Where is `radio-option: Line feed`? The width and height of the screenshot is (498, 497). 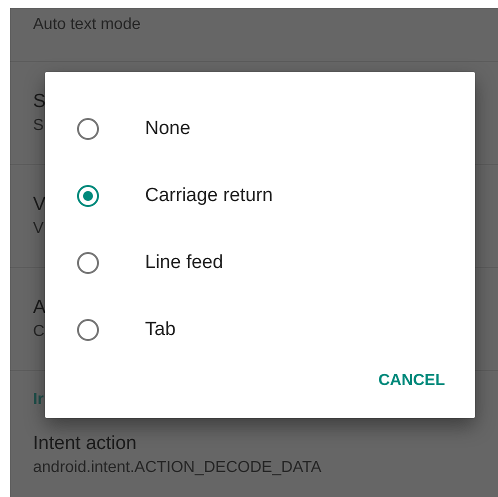
radio-option: Line feed is located at coordinates (260, 262).